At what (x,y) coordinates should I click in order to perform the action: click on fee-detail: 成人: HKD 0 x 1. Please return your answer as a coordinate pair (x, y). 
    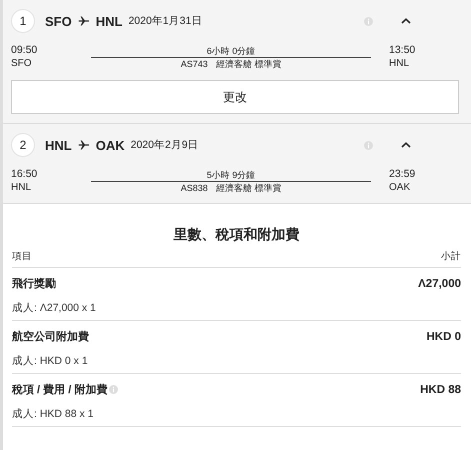
    Looking at the image, I should click on (50, 361).